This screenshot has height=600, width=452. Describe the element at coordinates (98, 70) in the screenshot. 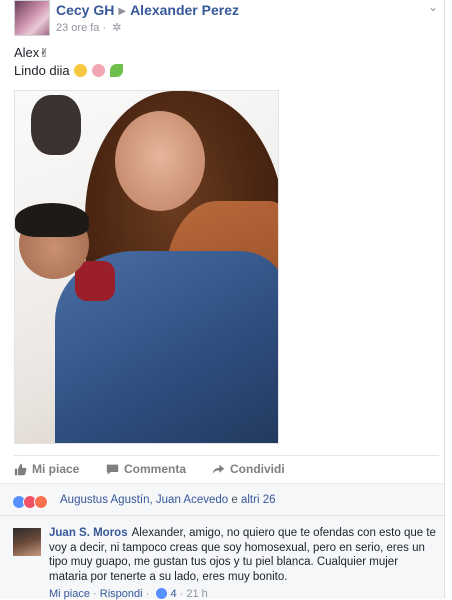

I see `flower-emoji-icon` at that location.